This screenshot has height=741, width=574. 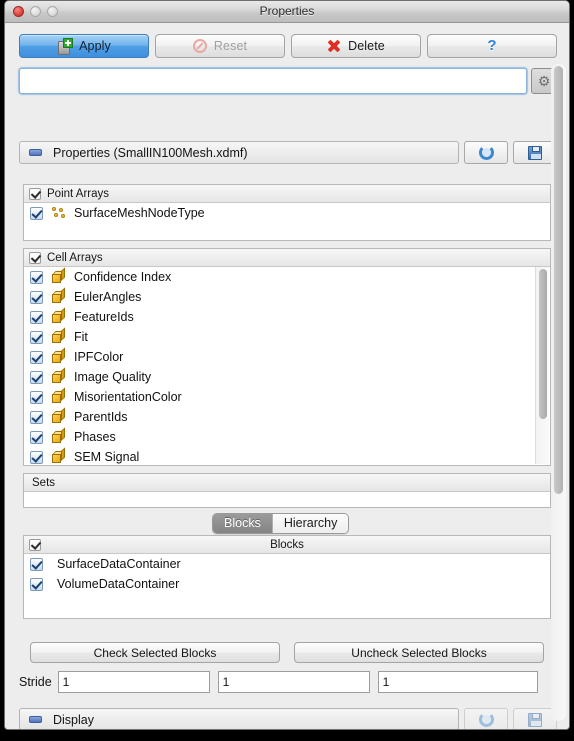 I want to click on cell-array-label: IPFColor, so click(x=99, y=357).